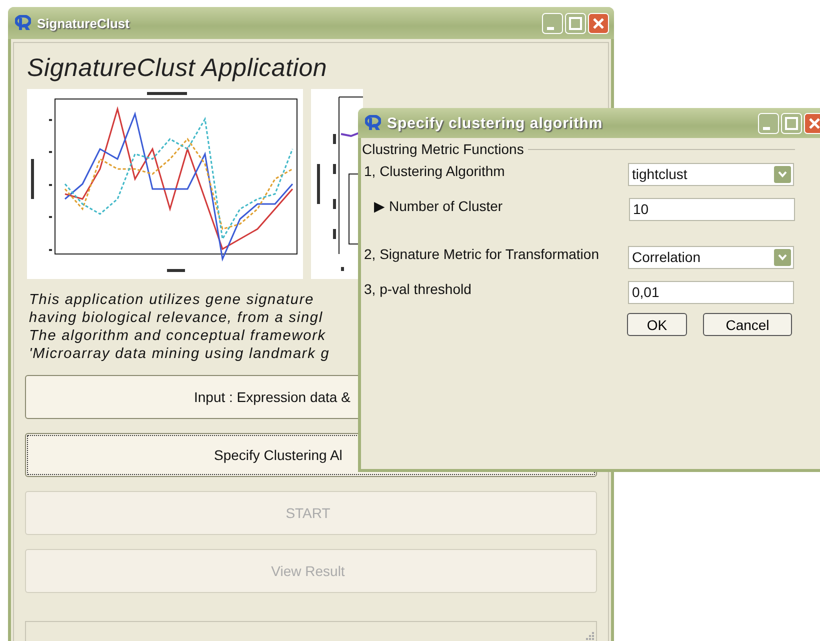  Describe the element at coordinates (481, 254) in the screenshot. I see `field-label: 2, Signature Metric for Transformation` at that location.